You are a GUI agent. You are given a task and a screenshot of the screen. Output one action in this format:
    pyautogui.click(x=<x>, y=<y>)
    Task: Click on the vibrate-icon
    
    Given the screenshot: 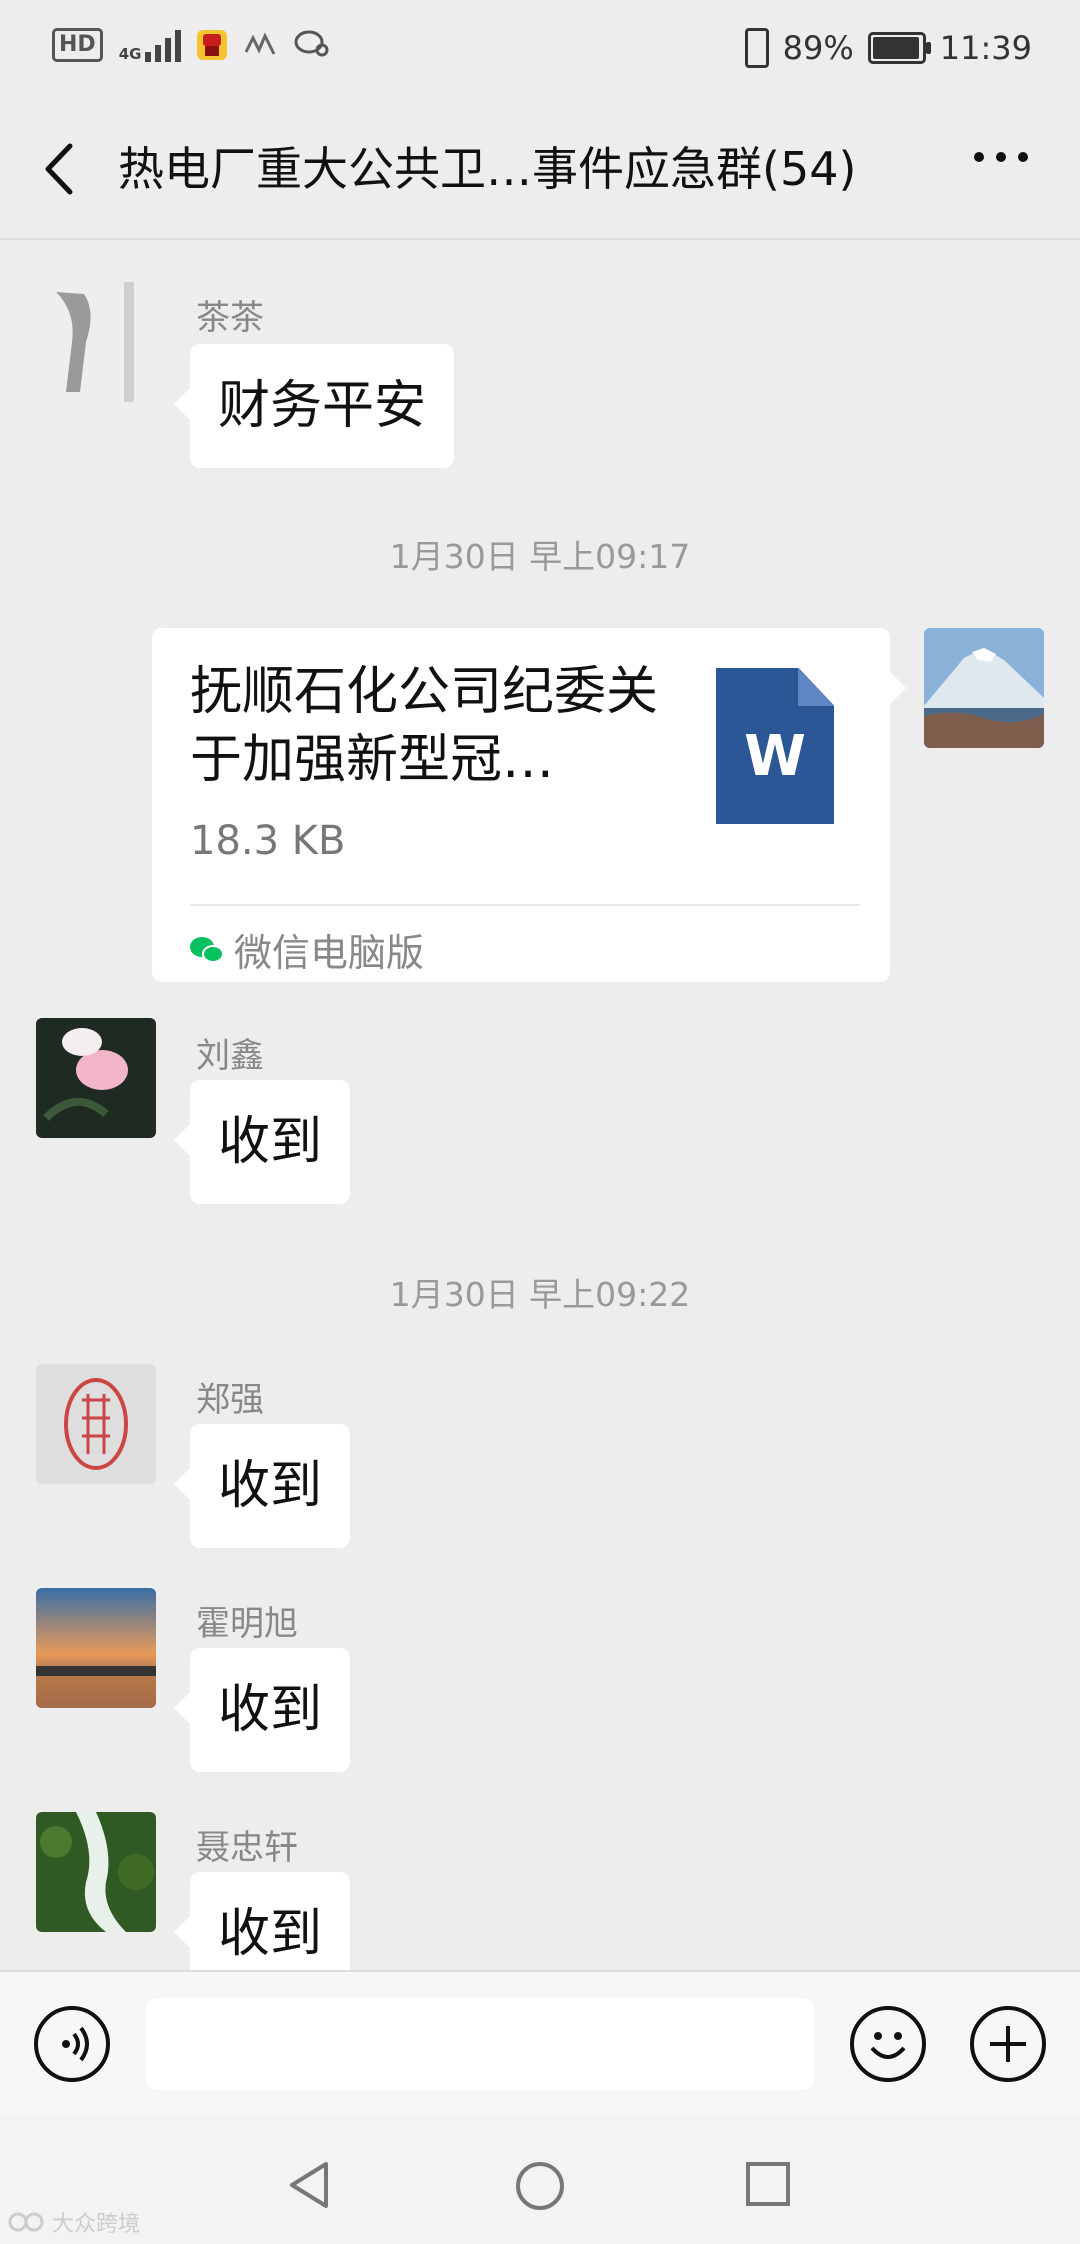 What is the action you would take?
    pyautogui.click(x=756, y=48)
    